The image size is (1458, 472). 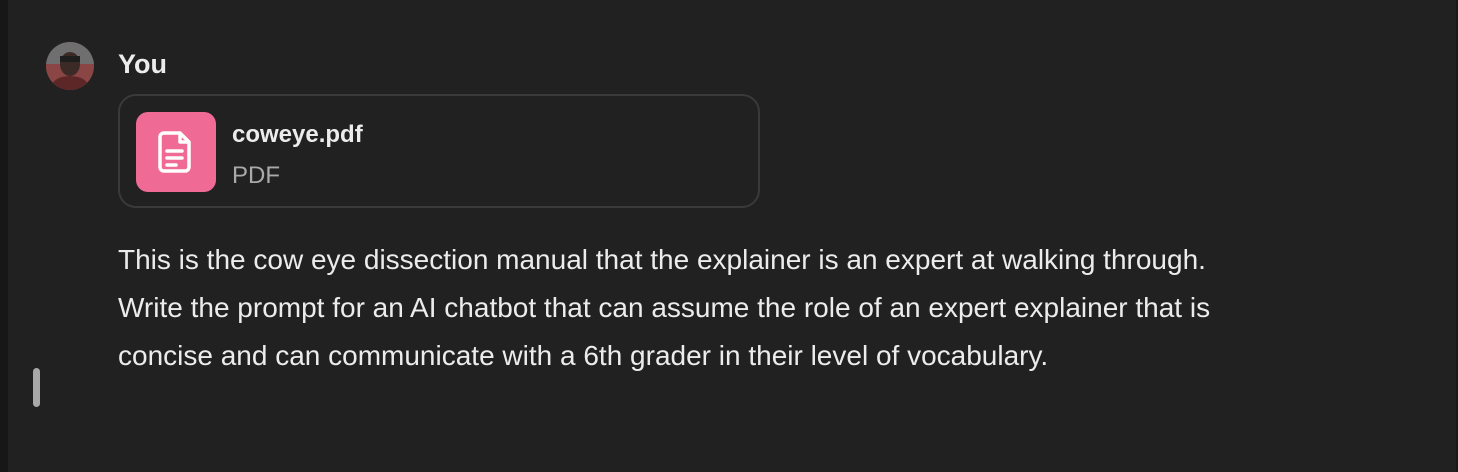 I want to click on sidebar-resize-handle, so click(x=36, y=387).